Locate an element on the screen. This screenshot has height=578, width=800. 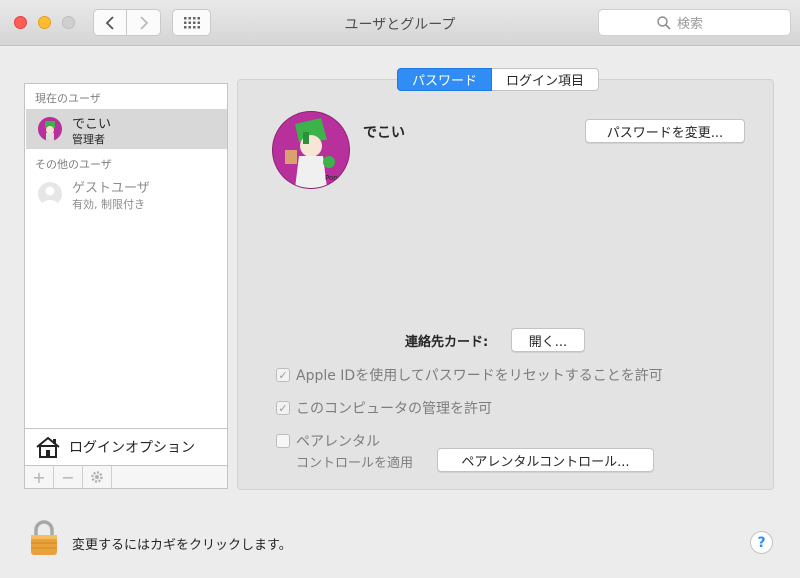
add-user-button: + is located at coordinates (39, 477).